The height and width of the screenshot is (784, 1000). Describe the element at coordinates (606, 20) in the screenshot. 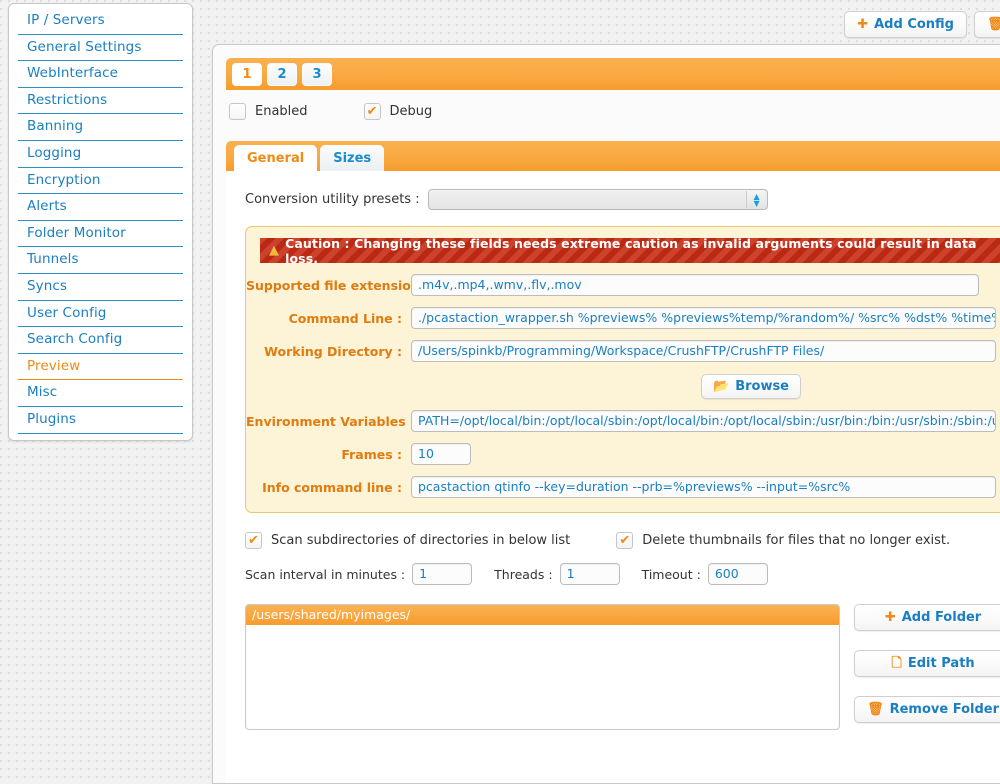

I see `top-toolbar: ✚ Add Config 🗑 Re` at that location.